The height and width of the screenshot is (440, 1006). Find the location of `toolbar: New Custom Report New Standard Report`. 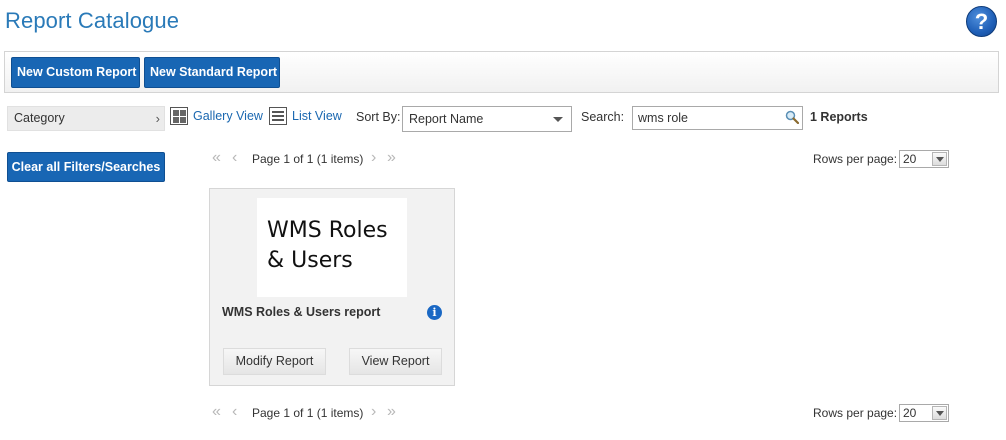

toolbar: New Custom Report New Standard Report is located at coordinates (501, 72).